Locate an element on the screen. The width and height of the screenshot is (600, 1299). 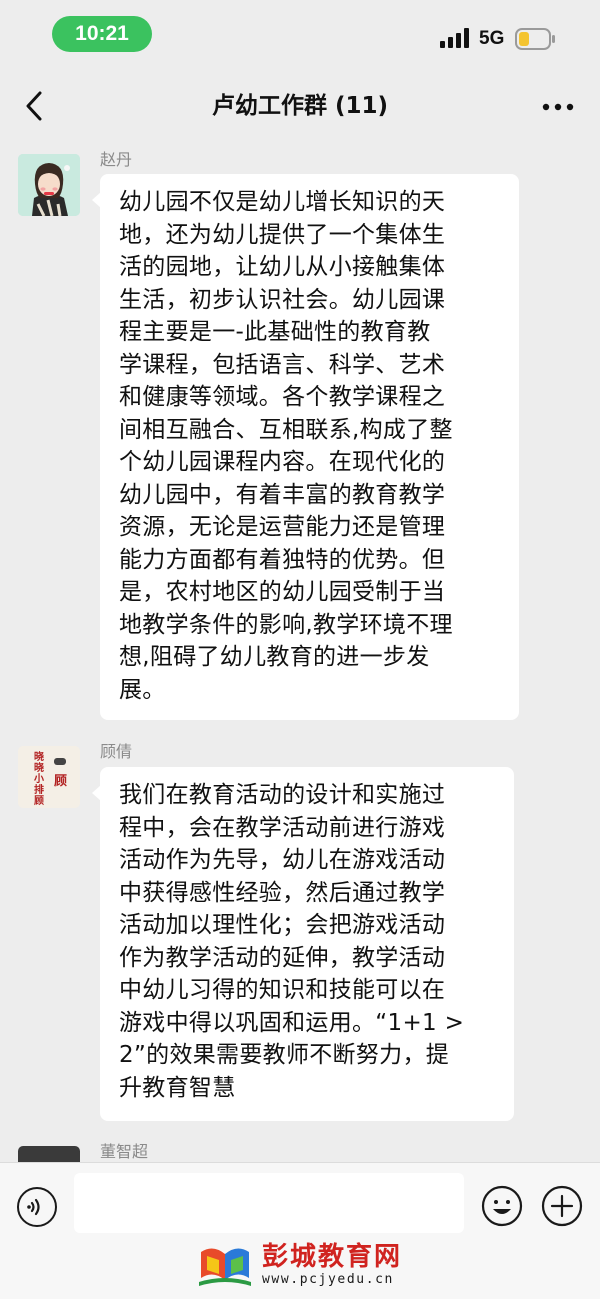
message-line: 升教育智慧 is located at coordinates (177, 1087).